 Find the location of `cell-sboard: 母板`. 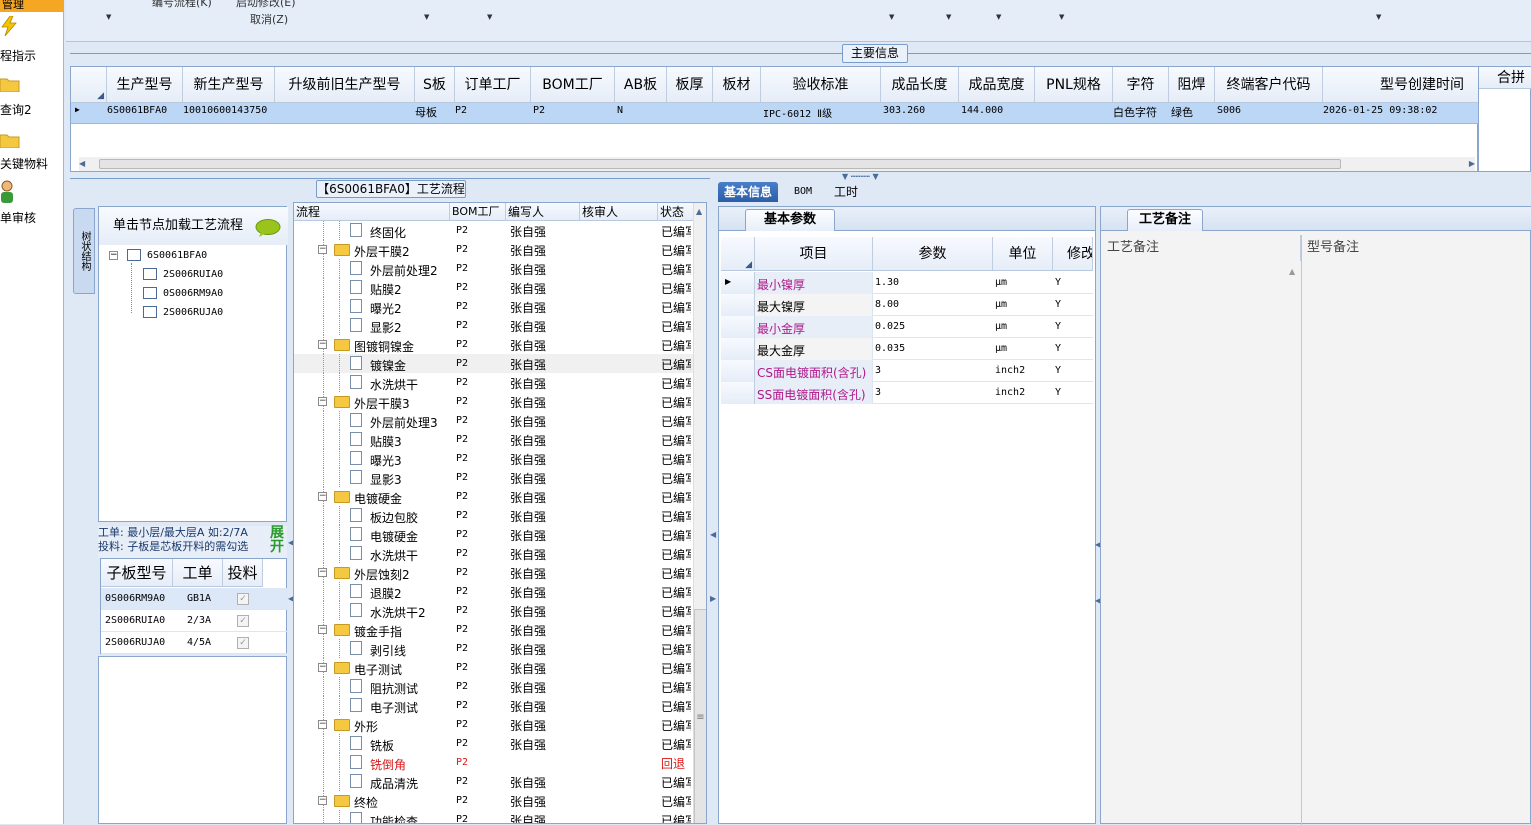

cell-sboard: 母板 is located at coordinates (426, 112).